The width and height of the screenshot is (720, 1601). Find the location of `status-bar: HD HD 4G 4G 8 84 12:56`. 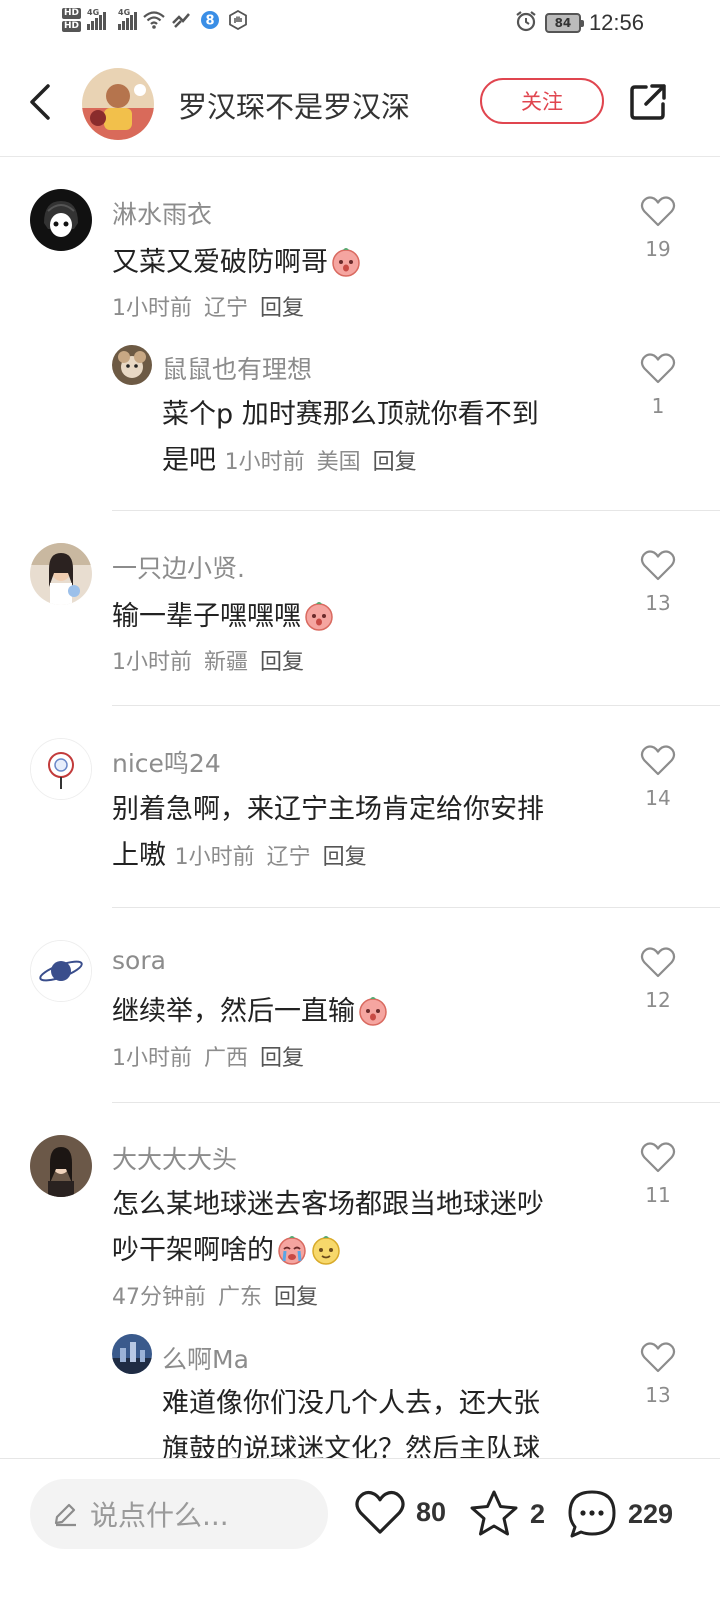

status-bar: HD HD 4G 4G 8 84 12:56 is located at coordinates (360, 24).